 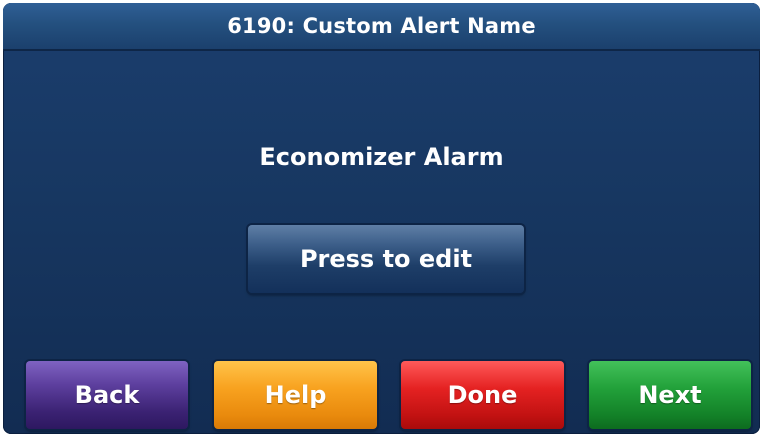 I want to click on done-button: Done, so click(x=482, y=395).